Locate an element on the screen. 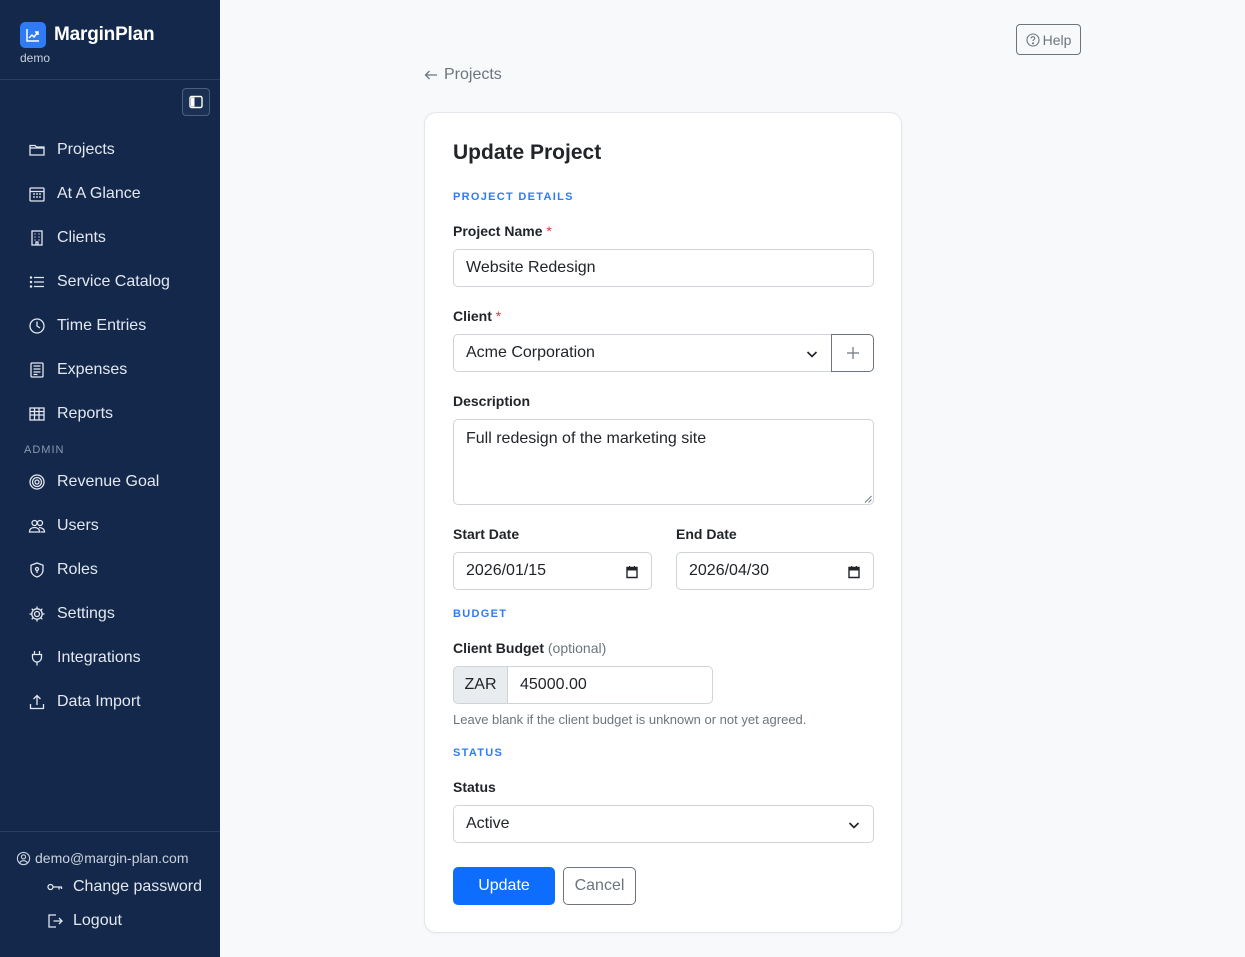 This screenshot has height=957, width=1245. sidebar-item-service-catalog: Service Catalog is located at coordinates (99, 282).